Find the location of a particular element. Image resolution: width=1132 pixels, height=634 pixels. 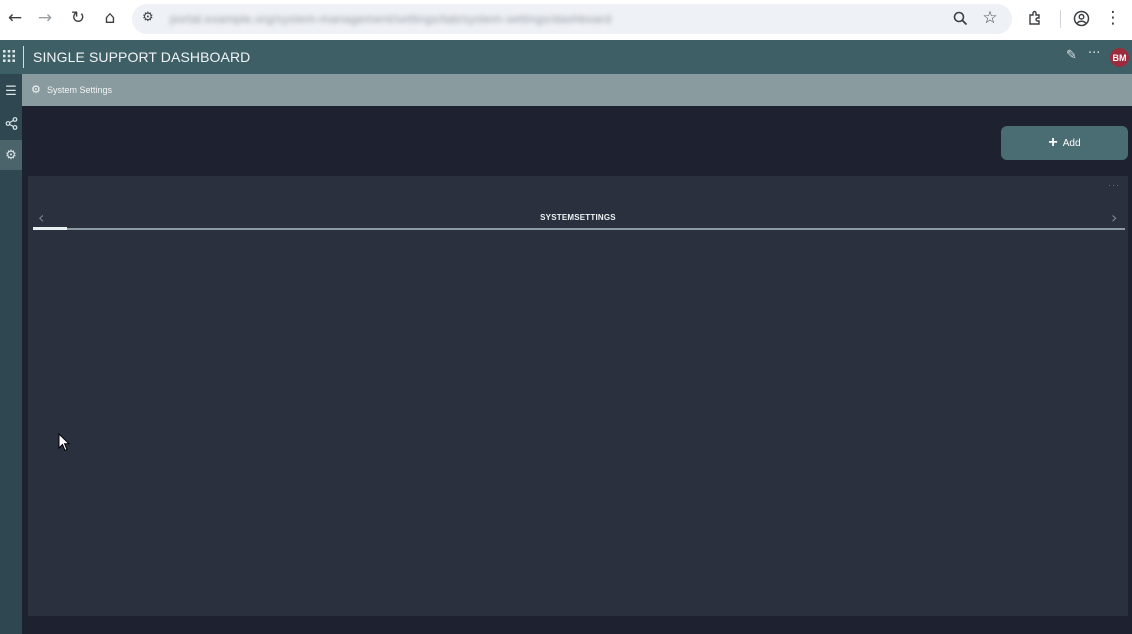

add-button: + Add is located at coordinates (1064, 143).